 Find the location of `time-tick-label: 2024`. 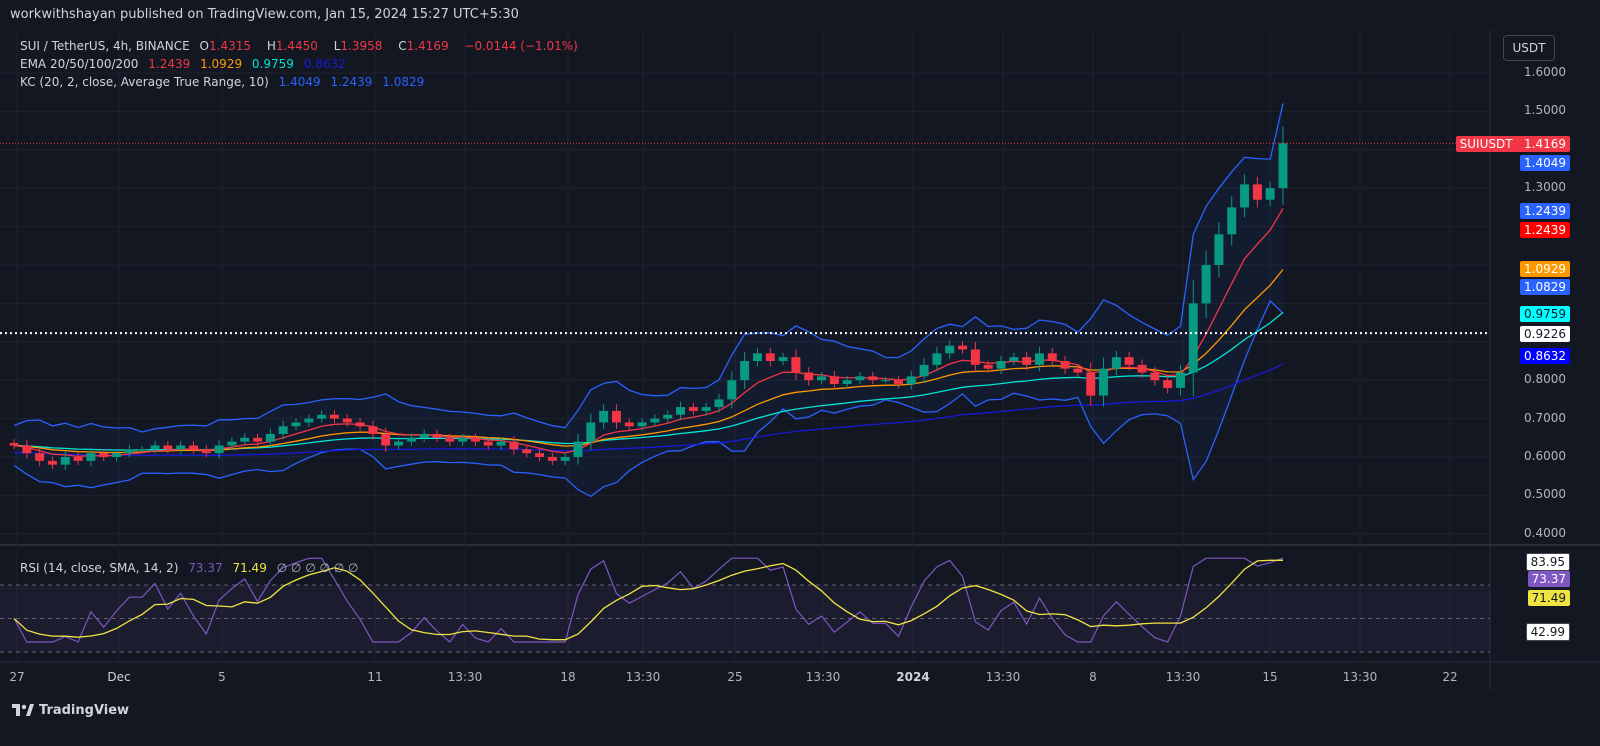

time-tick-label: 2024 is located at coordinates (913, 677).